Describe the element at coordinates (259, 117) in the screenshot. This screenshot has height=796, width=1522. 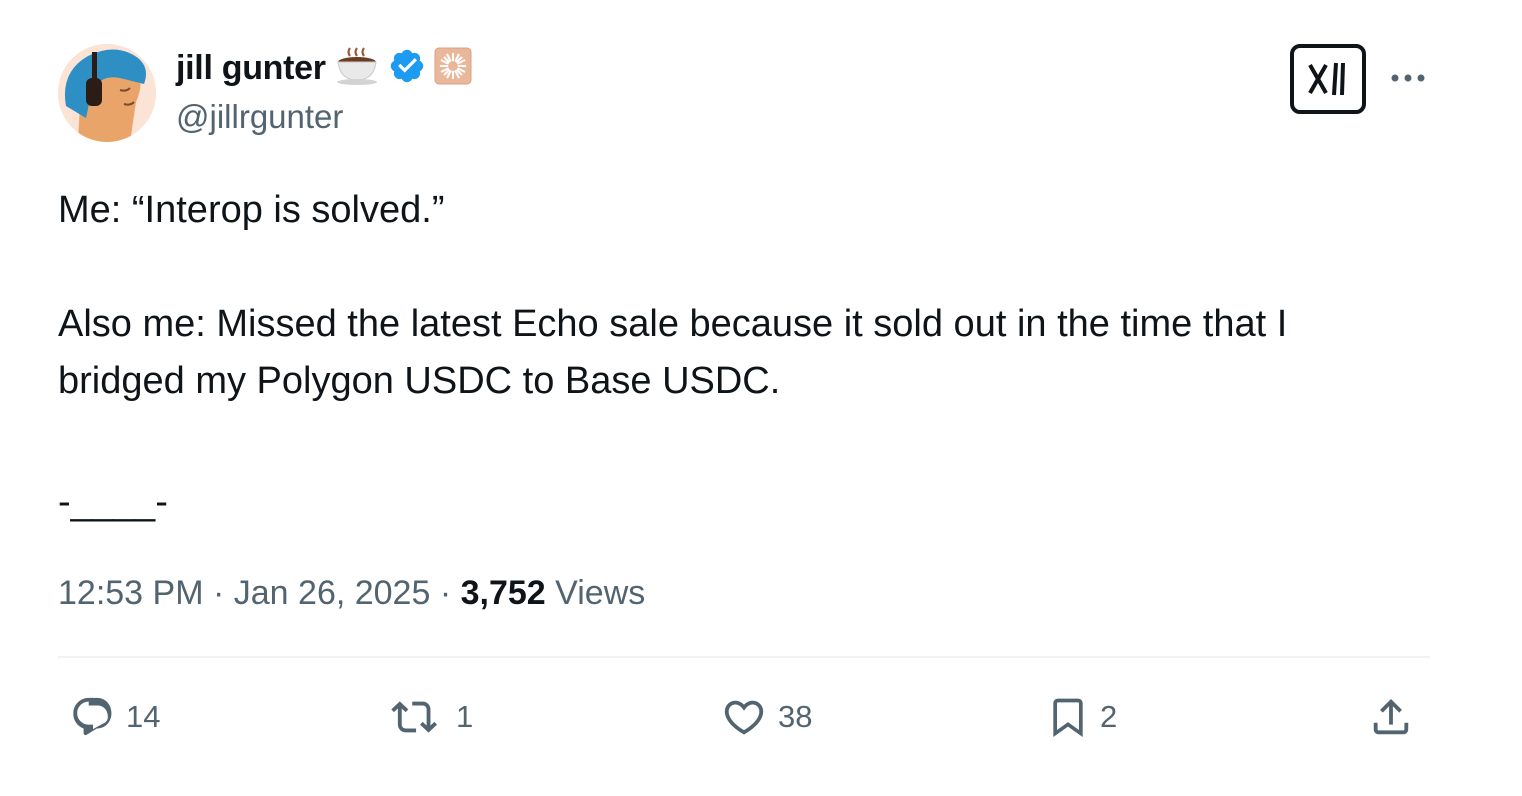
I see `author-handle: @jillrgunter` at that location.